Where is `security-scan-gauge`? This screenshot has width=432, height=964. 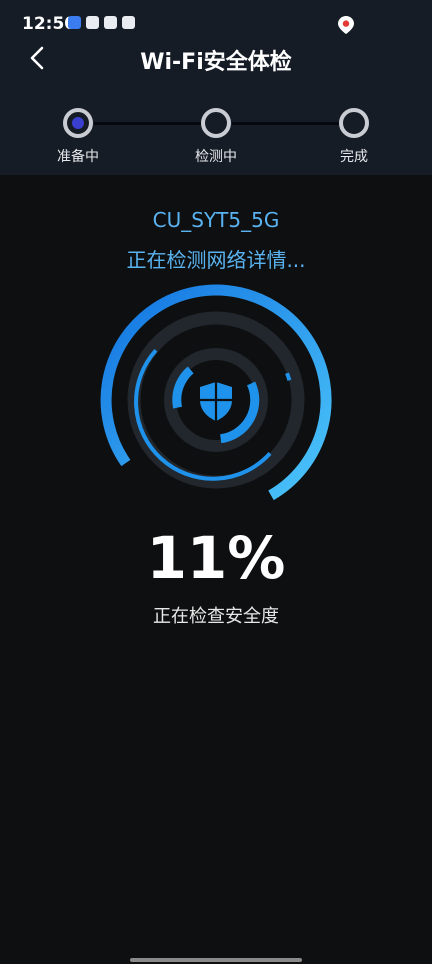 security-scan-gauge is located at coordinates (216, 392).